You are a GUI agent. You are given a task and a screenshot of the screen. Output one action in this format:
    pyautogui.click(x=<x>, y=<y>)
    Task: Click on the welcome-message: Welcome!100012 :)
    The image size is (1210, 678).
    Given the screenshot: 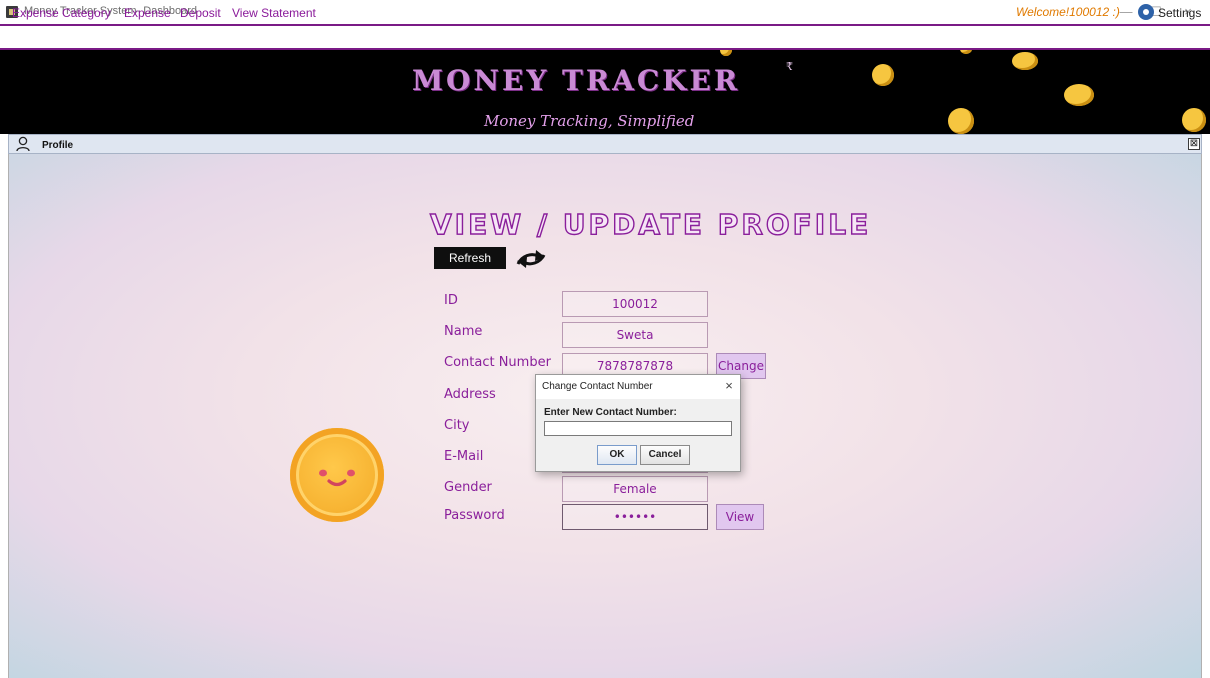 What is the action you would take?
    pyautogui.click(x=1068, y=12)
    